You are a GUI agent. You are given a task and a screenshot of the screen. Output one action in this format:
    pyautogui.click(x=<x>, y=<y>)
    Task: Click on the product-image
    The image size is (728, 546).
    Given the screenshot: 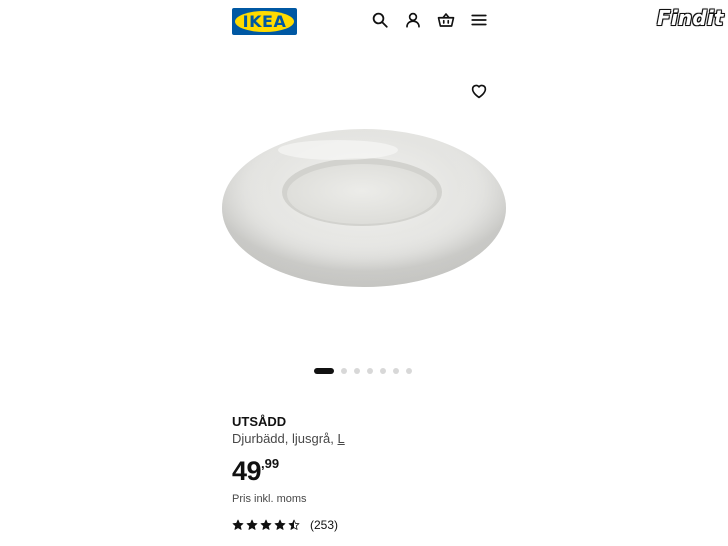 What is the action you would take?
    pyautogui.click(x=364, y=206)
    